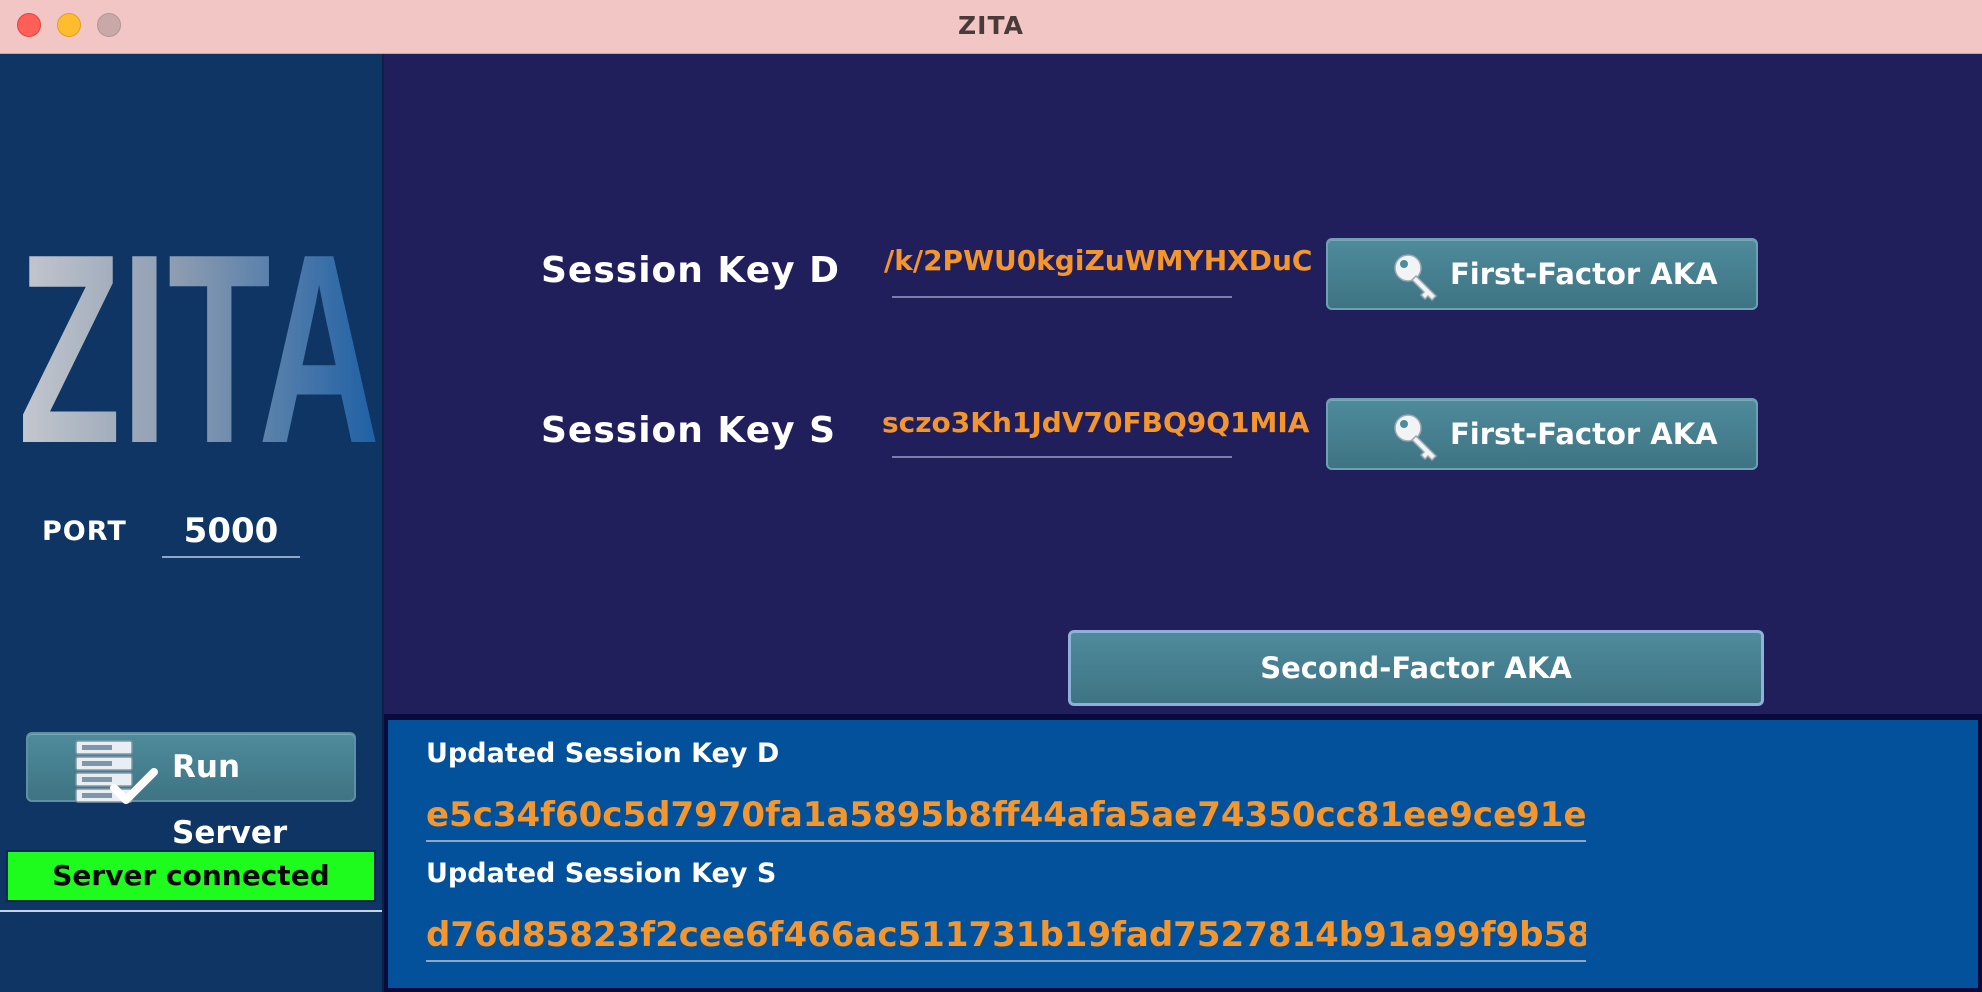 The width and height of the screenshot is (1982, 992). Describe the element at coordinates (231, 532) in the screenshot. I see `port-input: 5000` at that location.